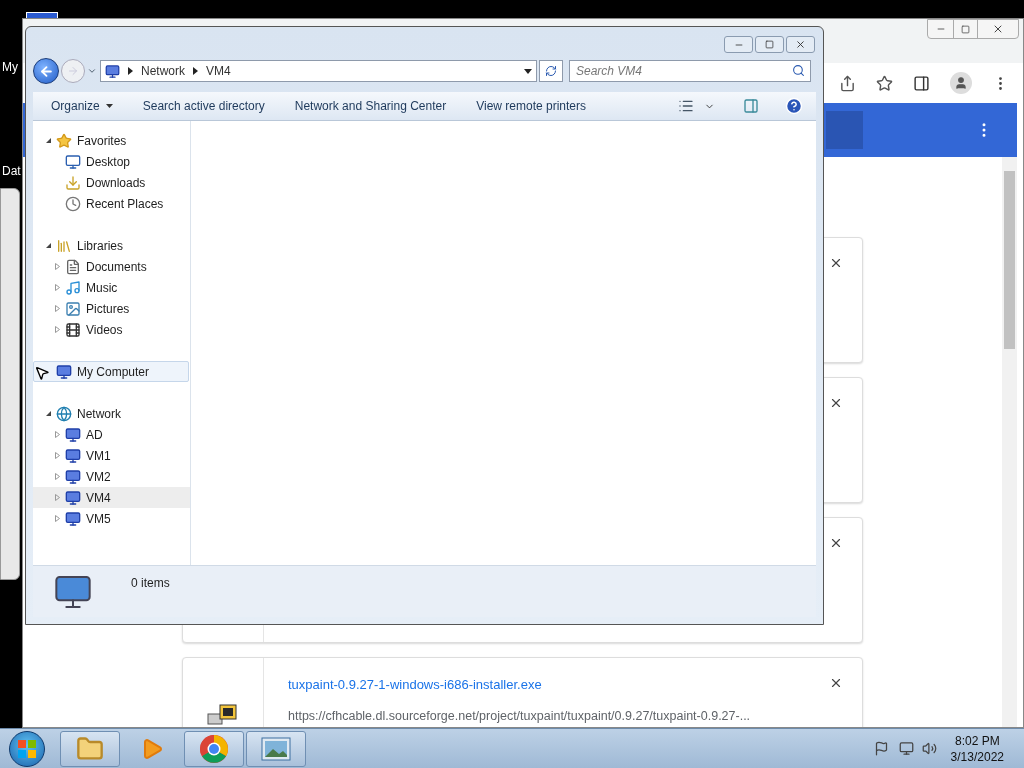 Image resolution: width=1024 pixels, height=768 pixels. I want to click on search-field: Search VM4, so click(690, 71).